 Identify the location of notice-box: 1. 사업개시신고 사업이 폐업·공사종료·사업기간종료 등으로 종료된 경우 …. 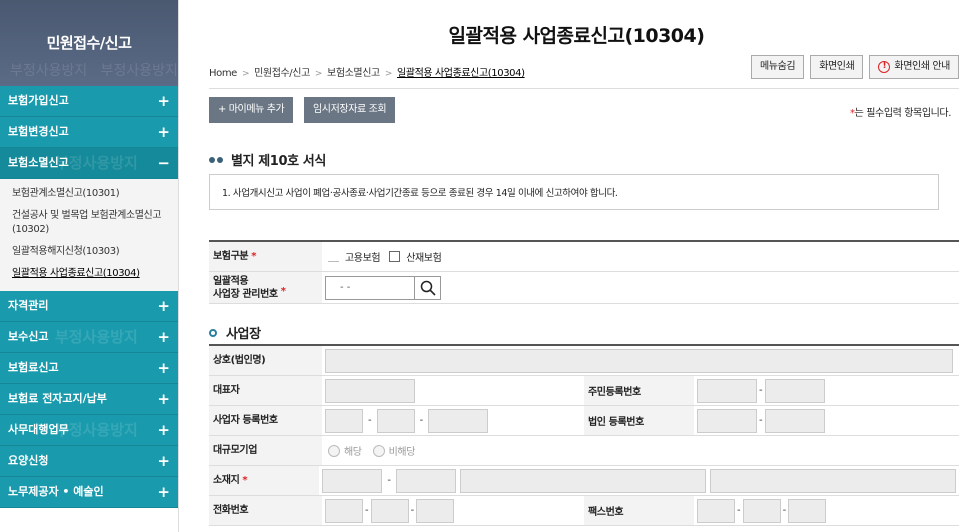
(574, 192).